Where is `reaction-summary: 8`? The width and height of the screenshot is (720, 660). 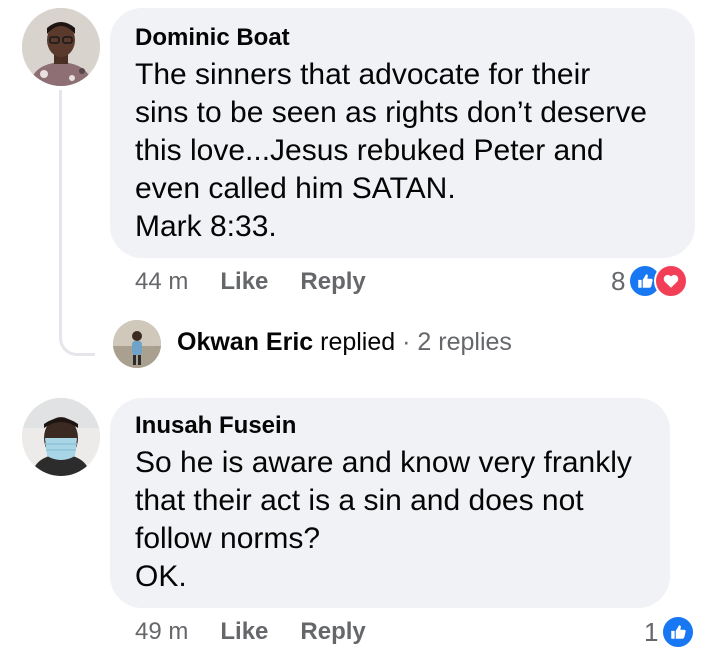 reaction-summary: 8 is located at coordinates (650, 281).